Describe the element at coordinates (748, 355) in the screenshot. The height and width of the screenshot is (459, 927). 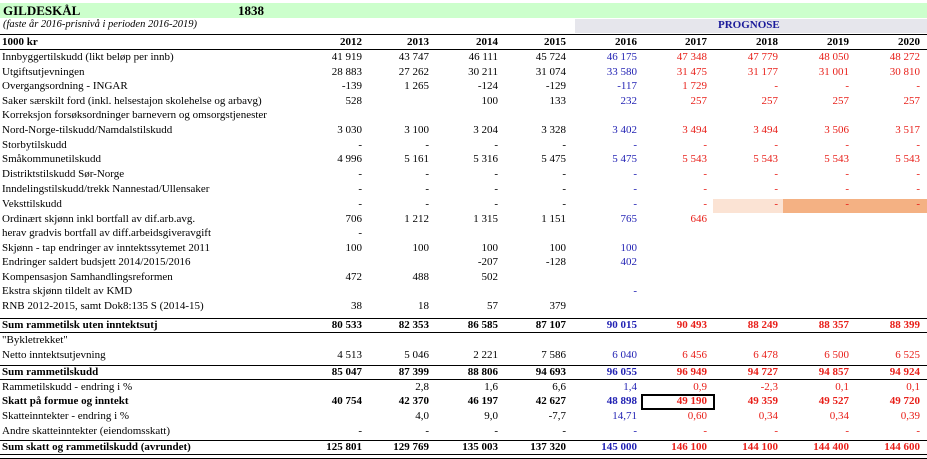
I see `cell-2018: 6 478` at that location.